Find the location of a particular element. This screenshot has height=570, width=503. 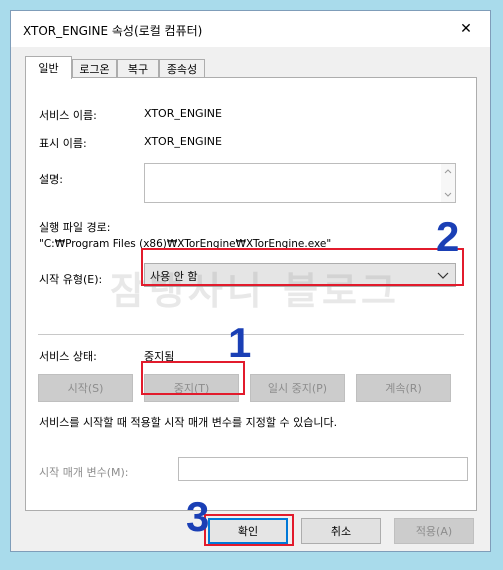

close-icon: ✕ is located at coordinates (466, 29).